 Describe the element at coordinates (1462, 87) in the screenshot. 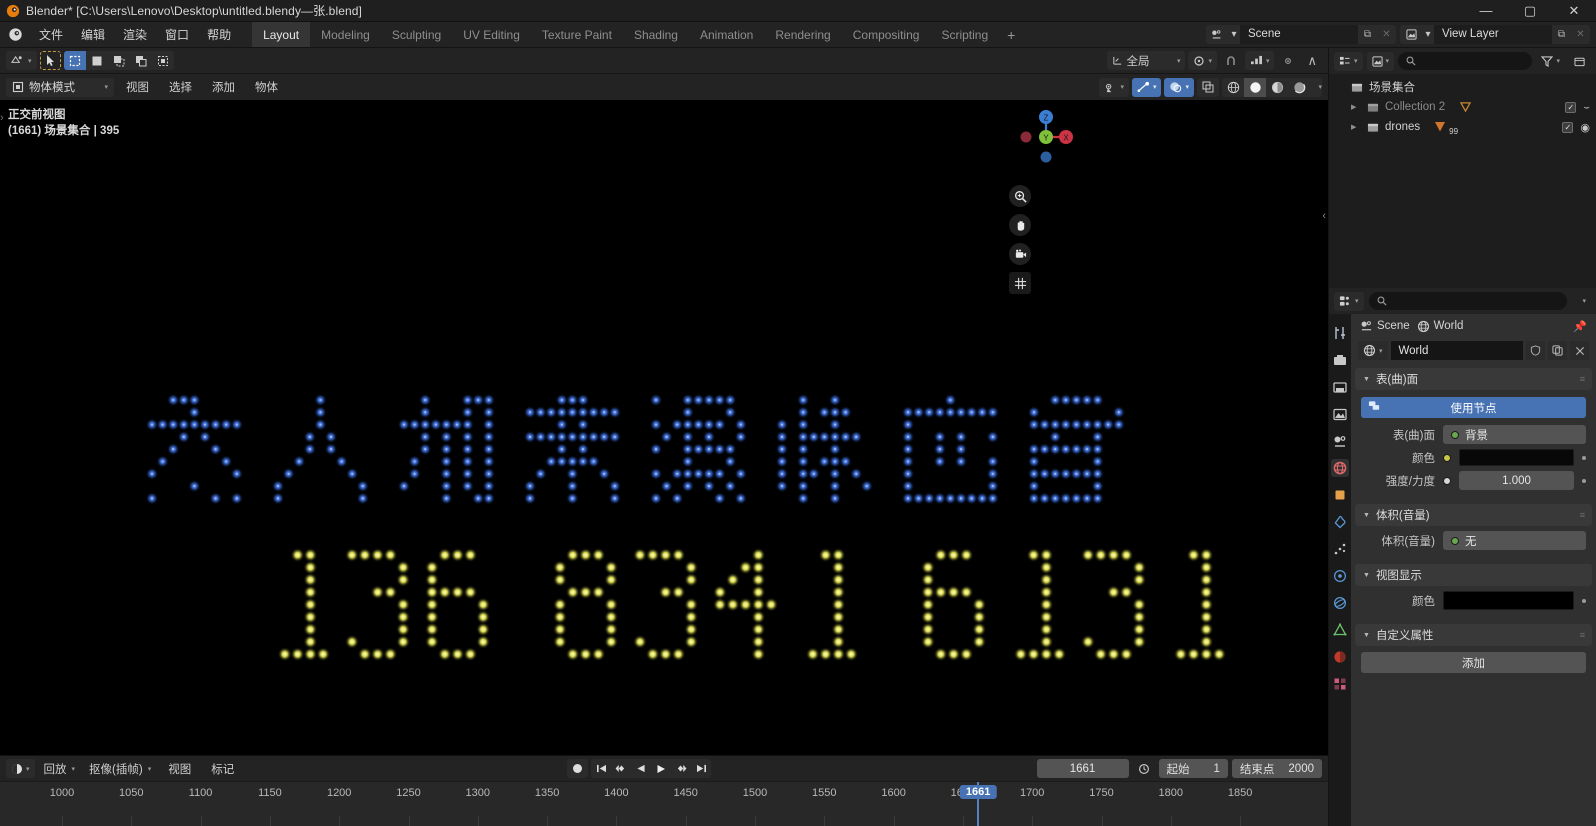

I see `outliner-row-scene-collection: 场景集合` at that location.